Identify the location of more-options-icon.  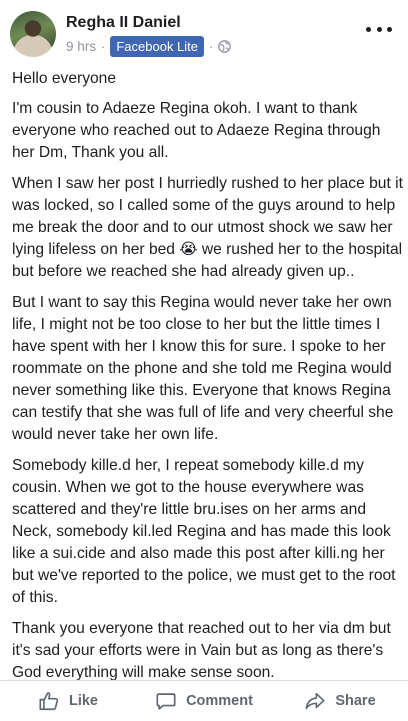
(379, 29).